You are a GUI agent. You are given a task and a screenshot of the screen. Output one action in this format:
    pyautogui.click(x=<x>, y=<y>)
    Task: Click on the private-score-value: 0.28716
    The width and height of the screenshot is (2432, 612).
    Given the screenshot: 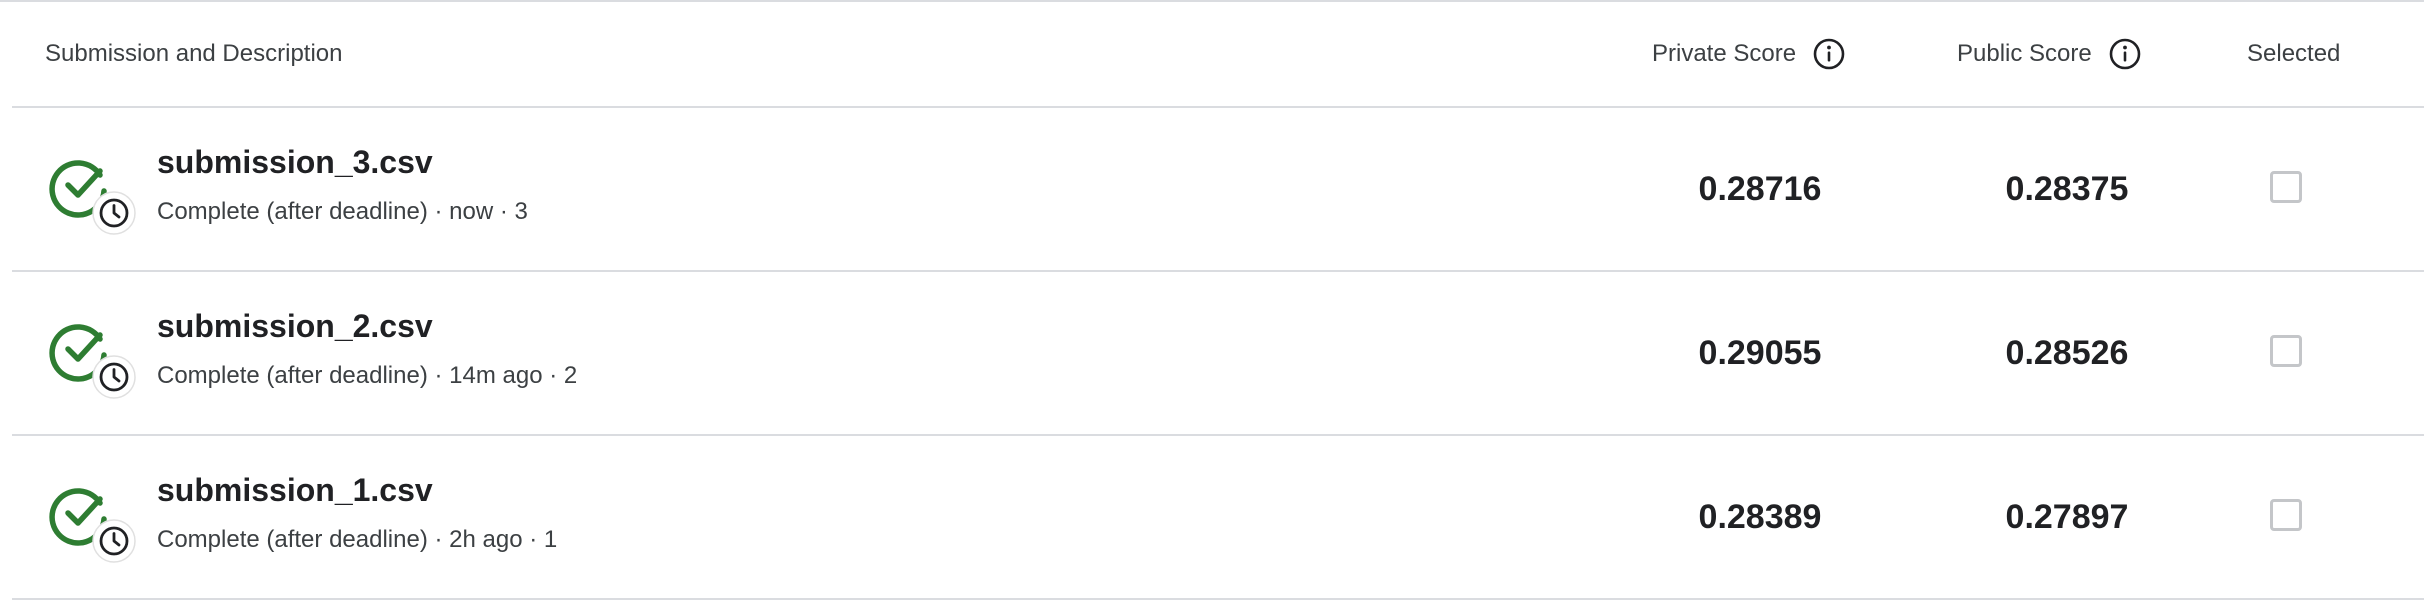 What is the action you would take?
    pyautogui.click(x=1760, y=188)
    